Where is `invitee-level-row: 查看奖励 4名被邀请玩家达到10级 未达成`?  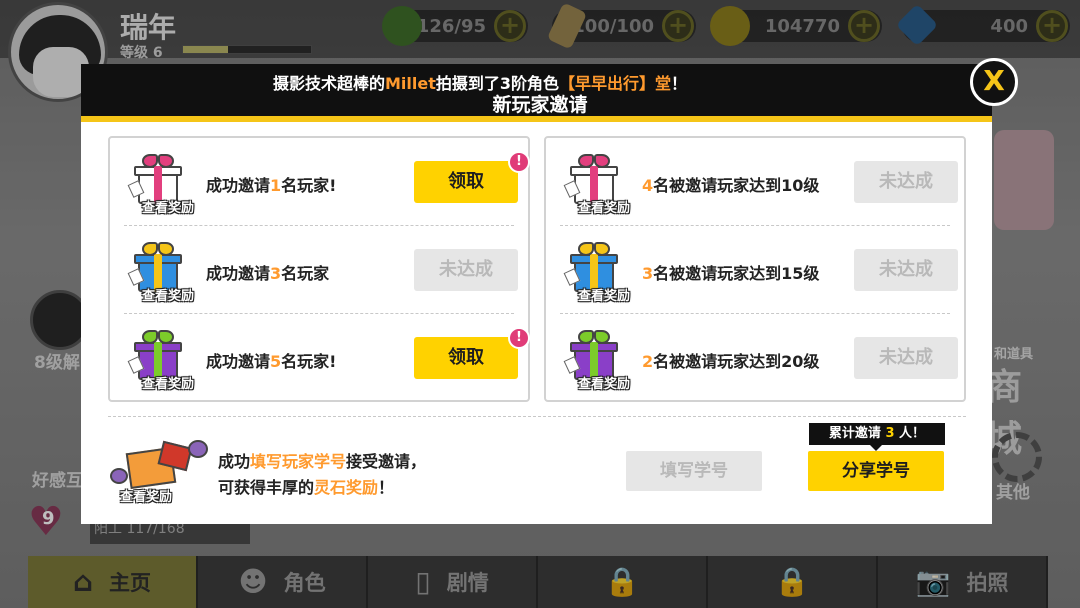
invitee-level-row: 查看奖励 4名被邀请玩家达到10级 未达成 is located at coordinates (755, 182).